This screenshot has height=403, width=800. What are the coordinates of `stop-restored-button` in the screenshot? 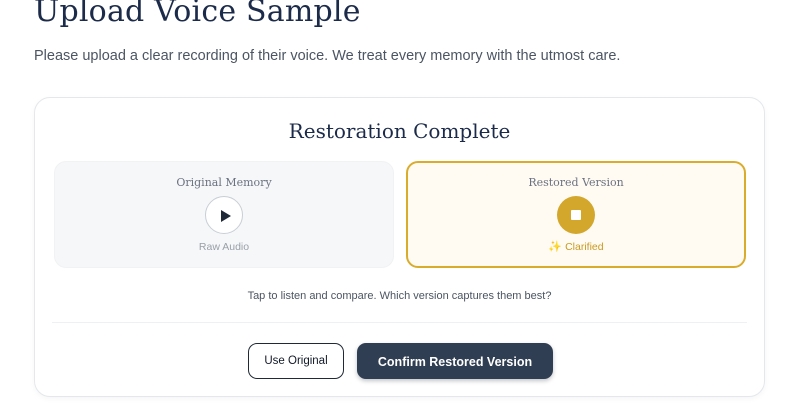 It's located at (576, 215).